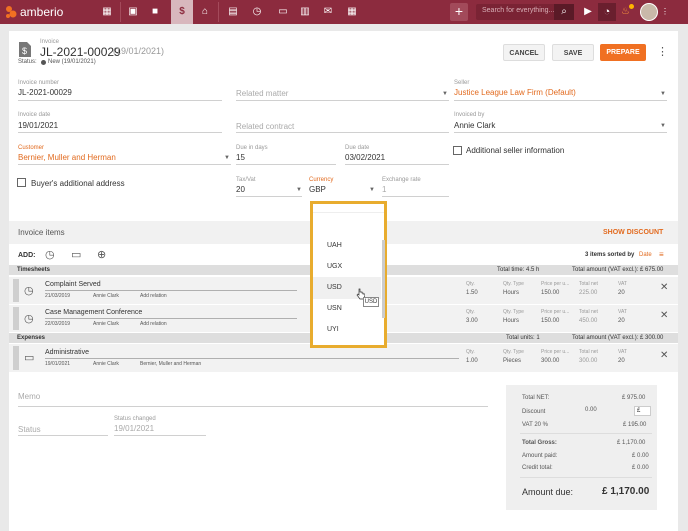 This screenshot has width=688, height=531. I want to click on vat-label: VAT, so click(622, 284).